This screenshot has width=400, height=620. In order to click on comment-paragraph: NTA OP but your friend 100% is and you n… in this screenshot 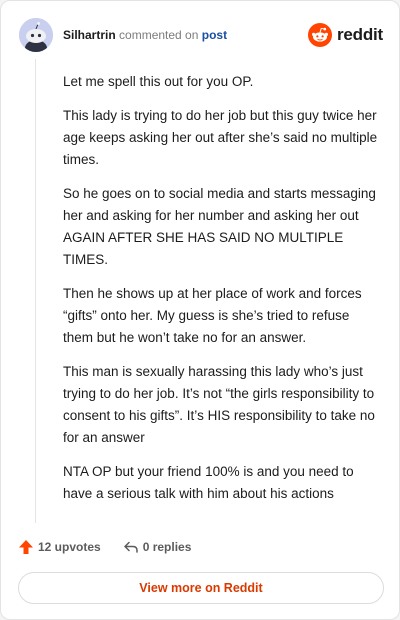, I will do `click(208, 482)`.